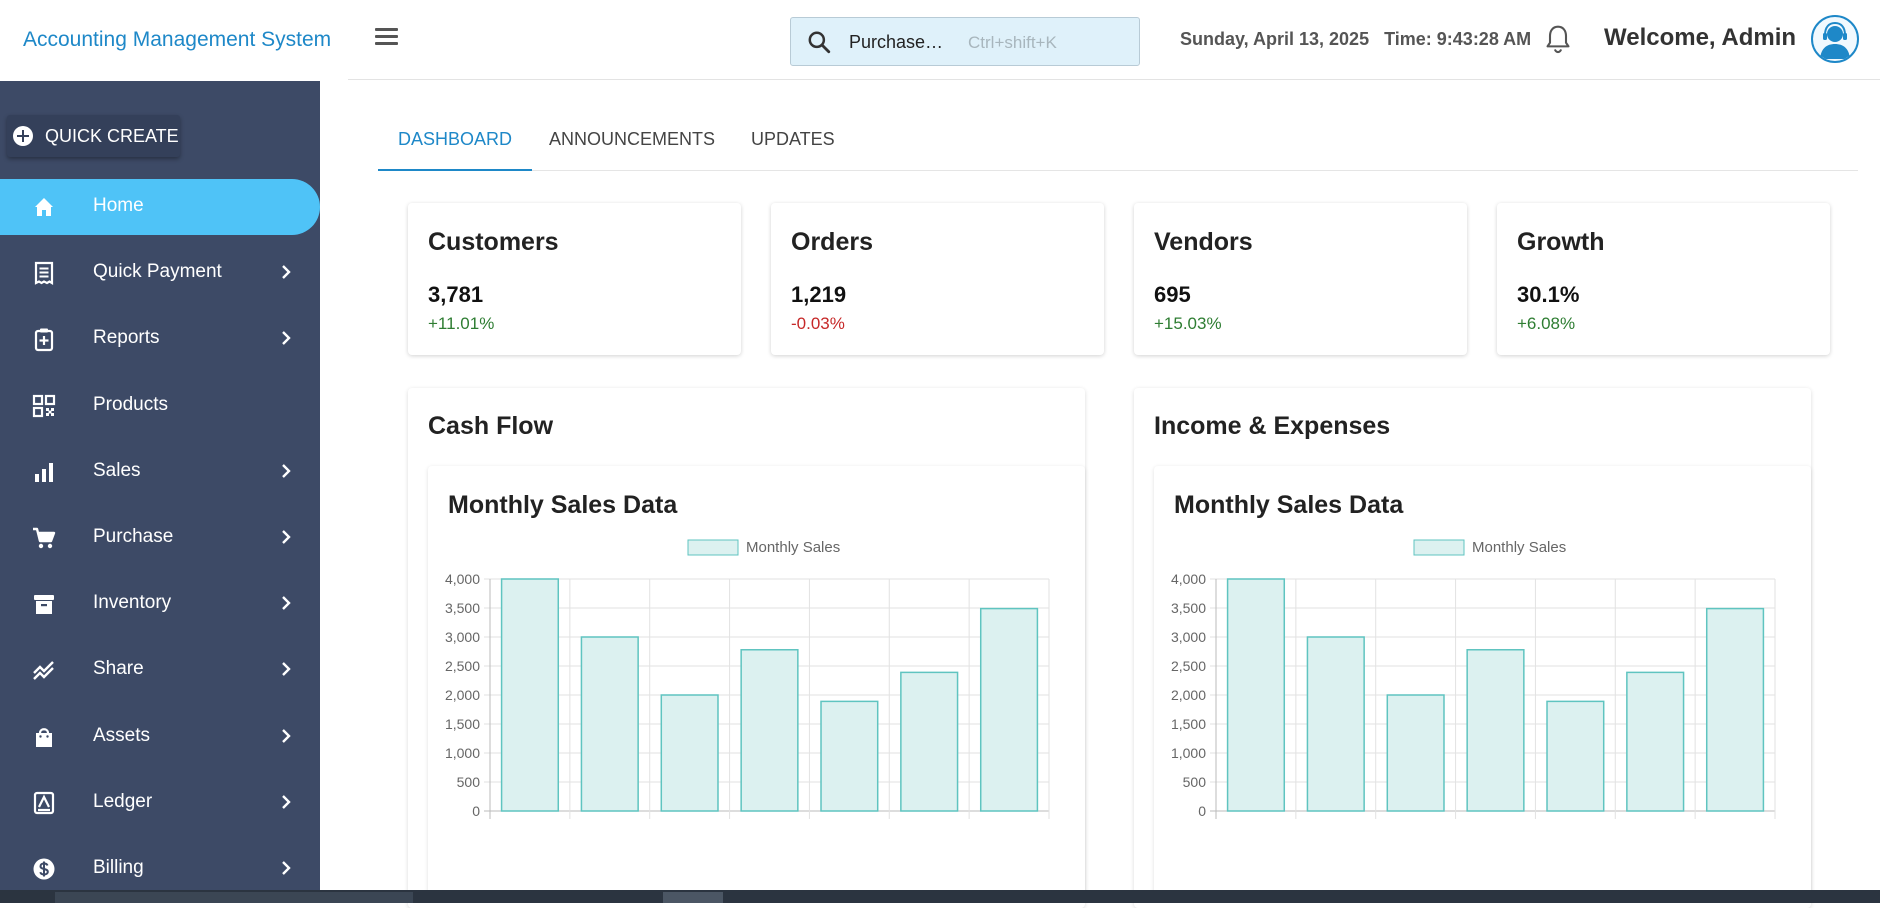  Describe the element at coordinates (118, 205) in the screenshot. I see `sidebar-item-label: Home` at that location.